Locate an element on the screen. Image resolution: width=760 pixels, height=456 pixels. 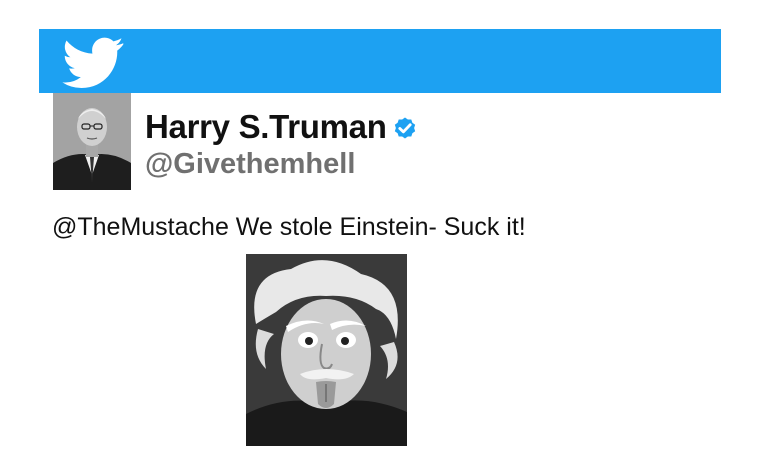
tweet-media-image is located at coordinates (326, 350).